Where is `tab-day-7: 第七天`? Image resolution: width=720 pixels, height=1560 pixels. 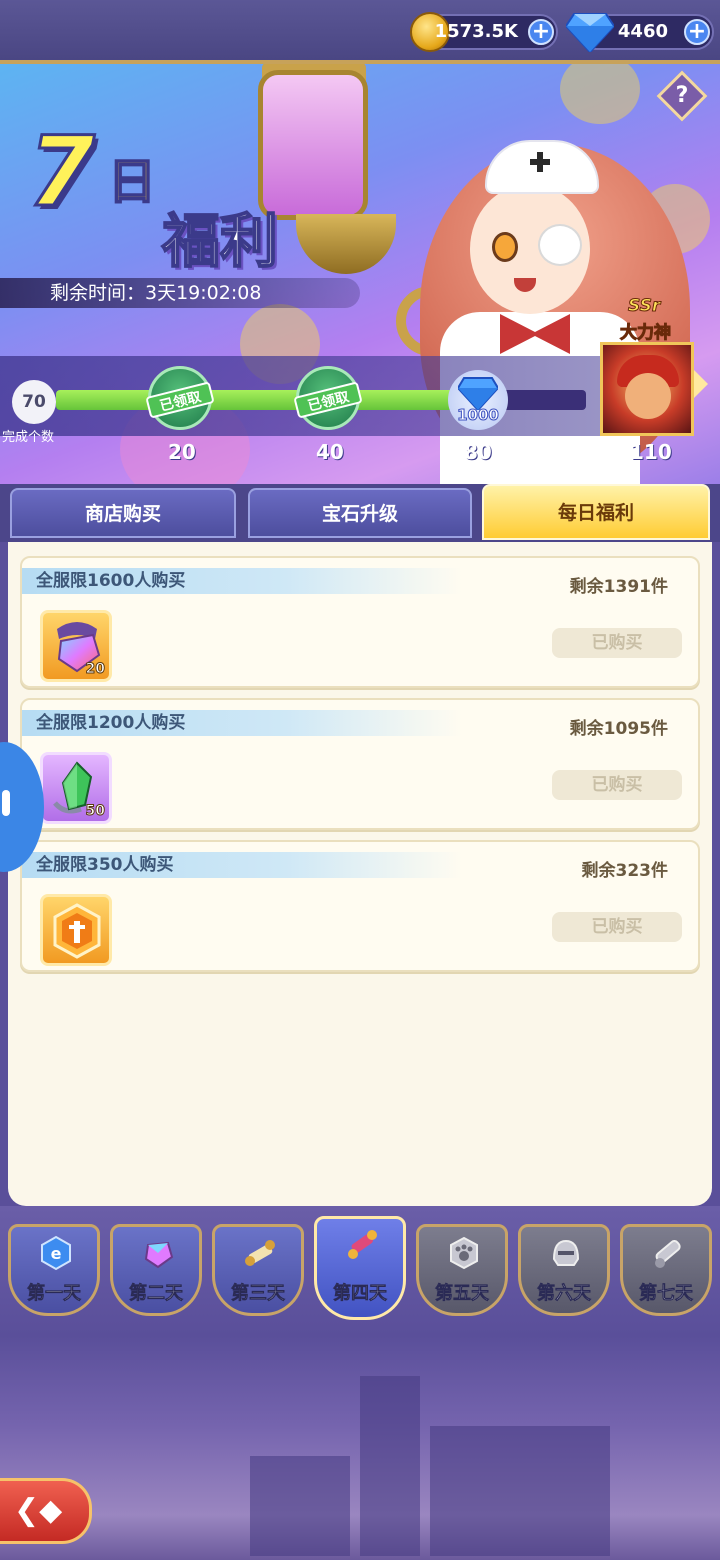 tab-day-7: 第七天 is located at coordinates (666, 1270).